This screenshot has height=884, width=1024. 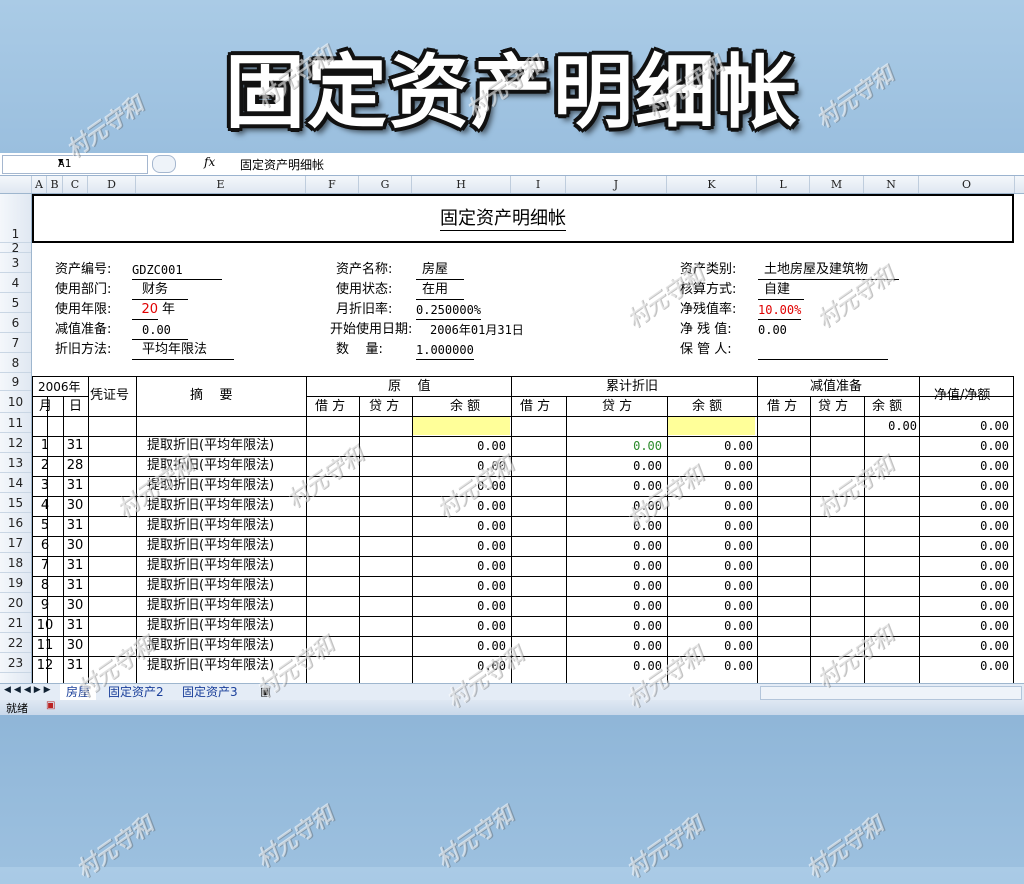 What do you see at coordinates (15, 543) in the screenshot?
I see `row-header: 17` at bounding box center [15, 543].